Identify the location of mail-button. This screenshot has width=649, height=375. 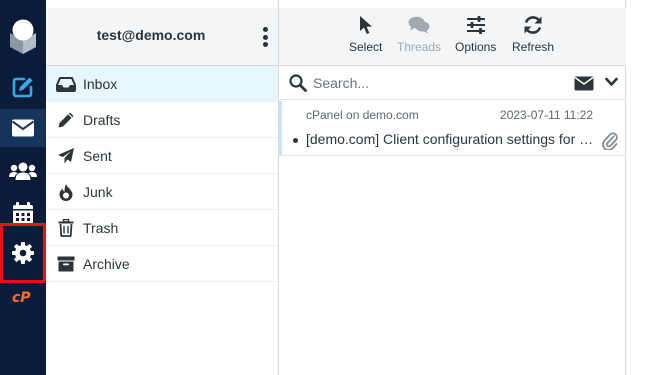
(23, 128).